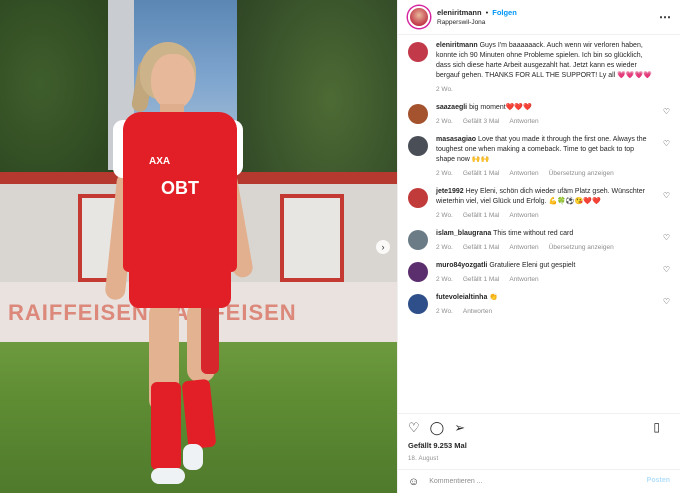 The width and height of the screenshot is (680, 493). I want to click on player-sock-left, so click(166, 426).